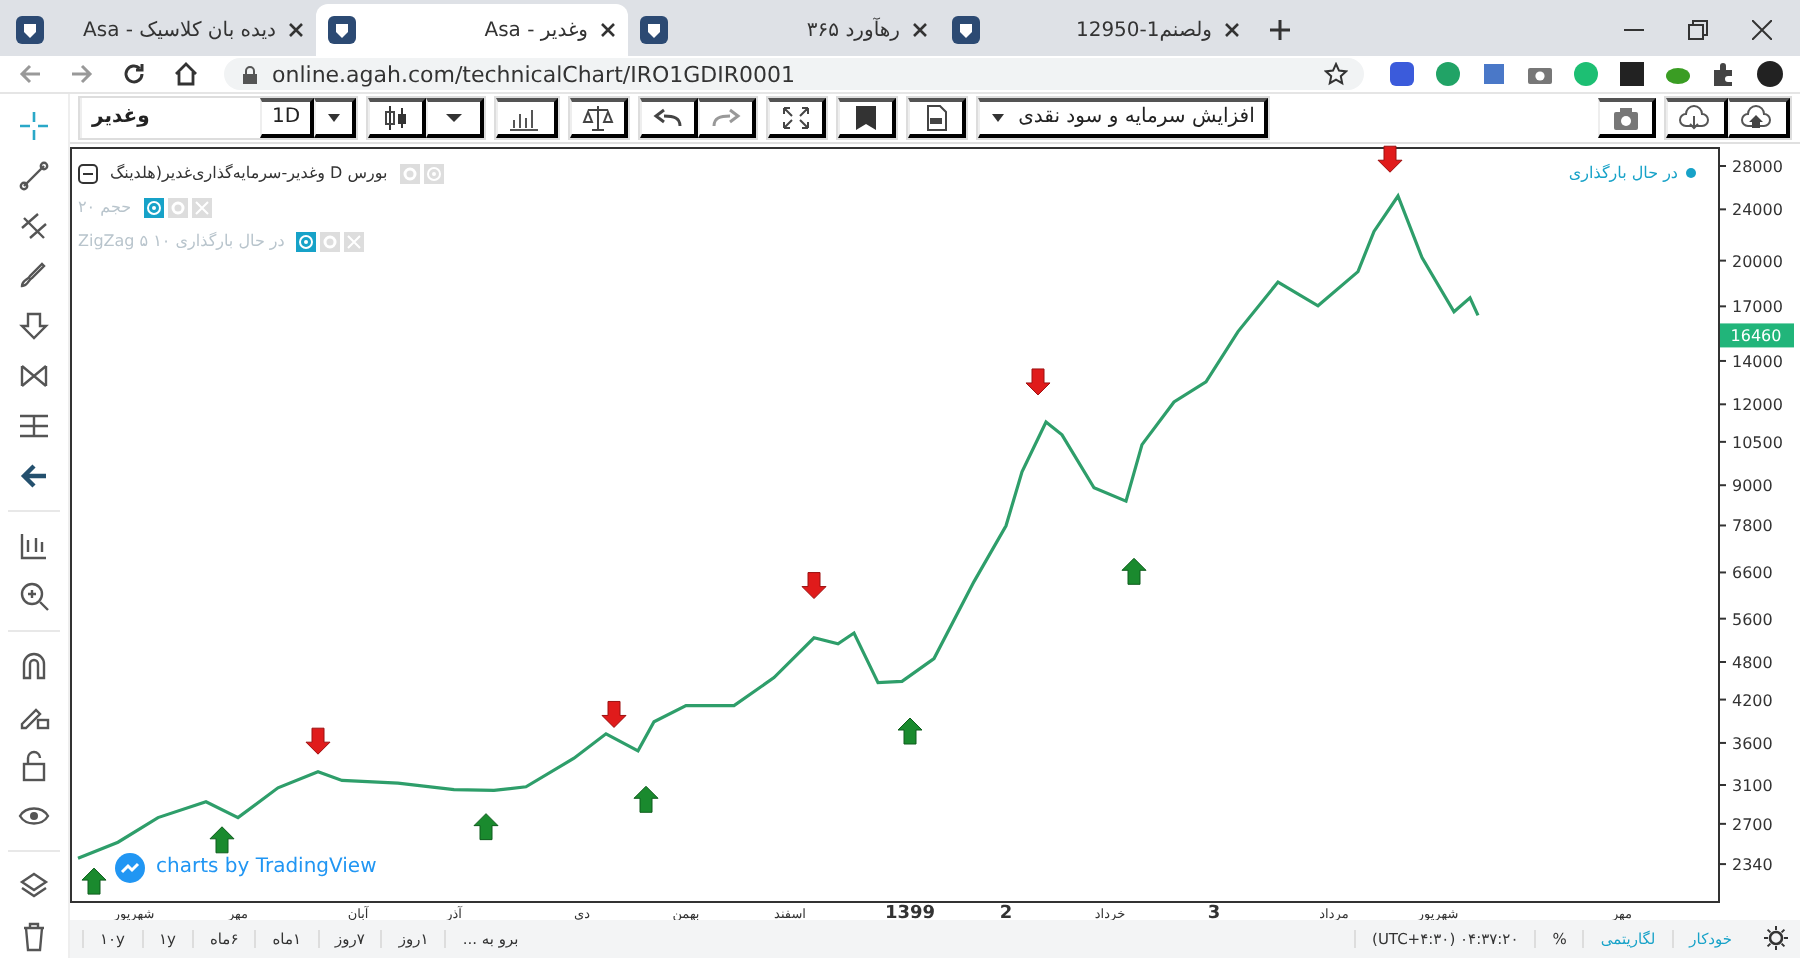 The height and width of the screenshot is (958, 1800). Describe the element at coordinates (937, 117) in the screenshot. I see `document-button` at that location.